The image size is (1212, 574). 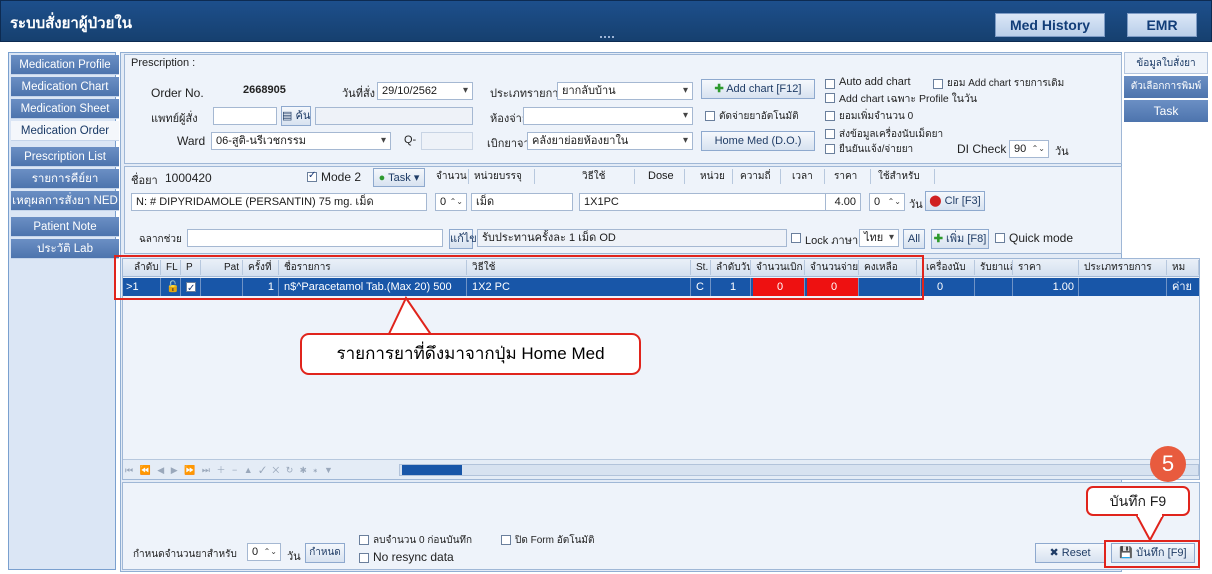 What do you see at coordinates (470, 354) in the screenshot?
I see `annotation-callout: รายการยาที่ดึงมาจากปุ่ม Home Med` at bounding box center [470, 354].